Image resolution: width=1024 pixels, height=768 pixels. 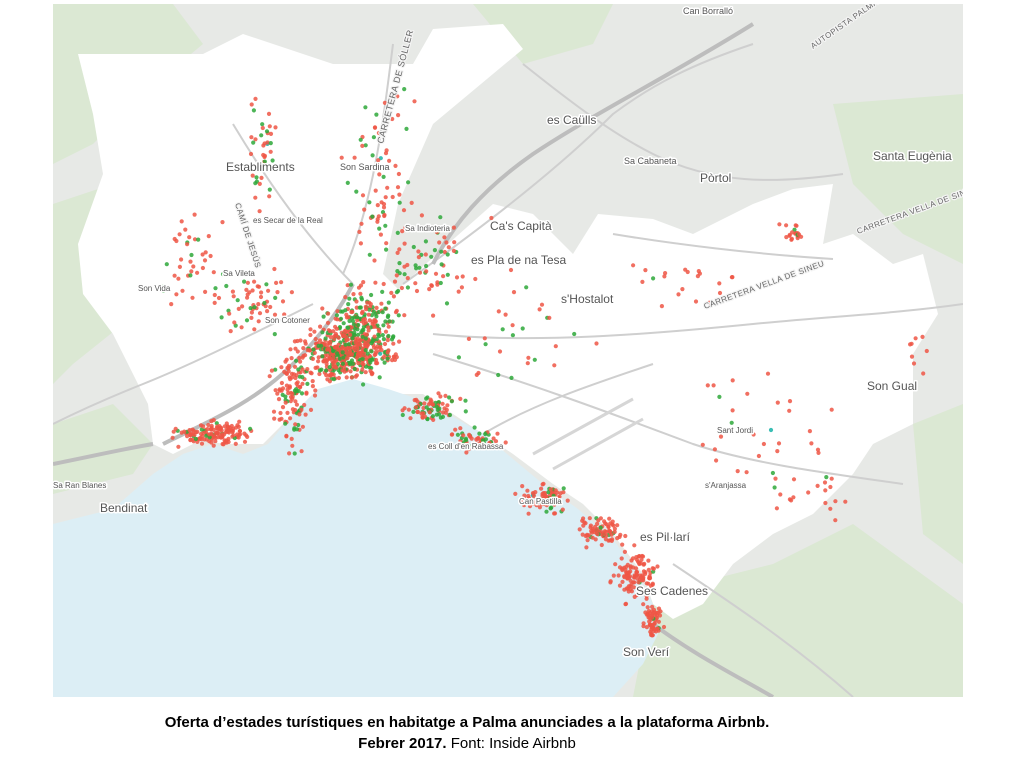 I want to click on label-can-borrallo: Can Borralló, so click(x=708, y=11).